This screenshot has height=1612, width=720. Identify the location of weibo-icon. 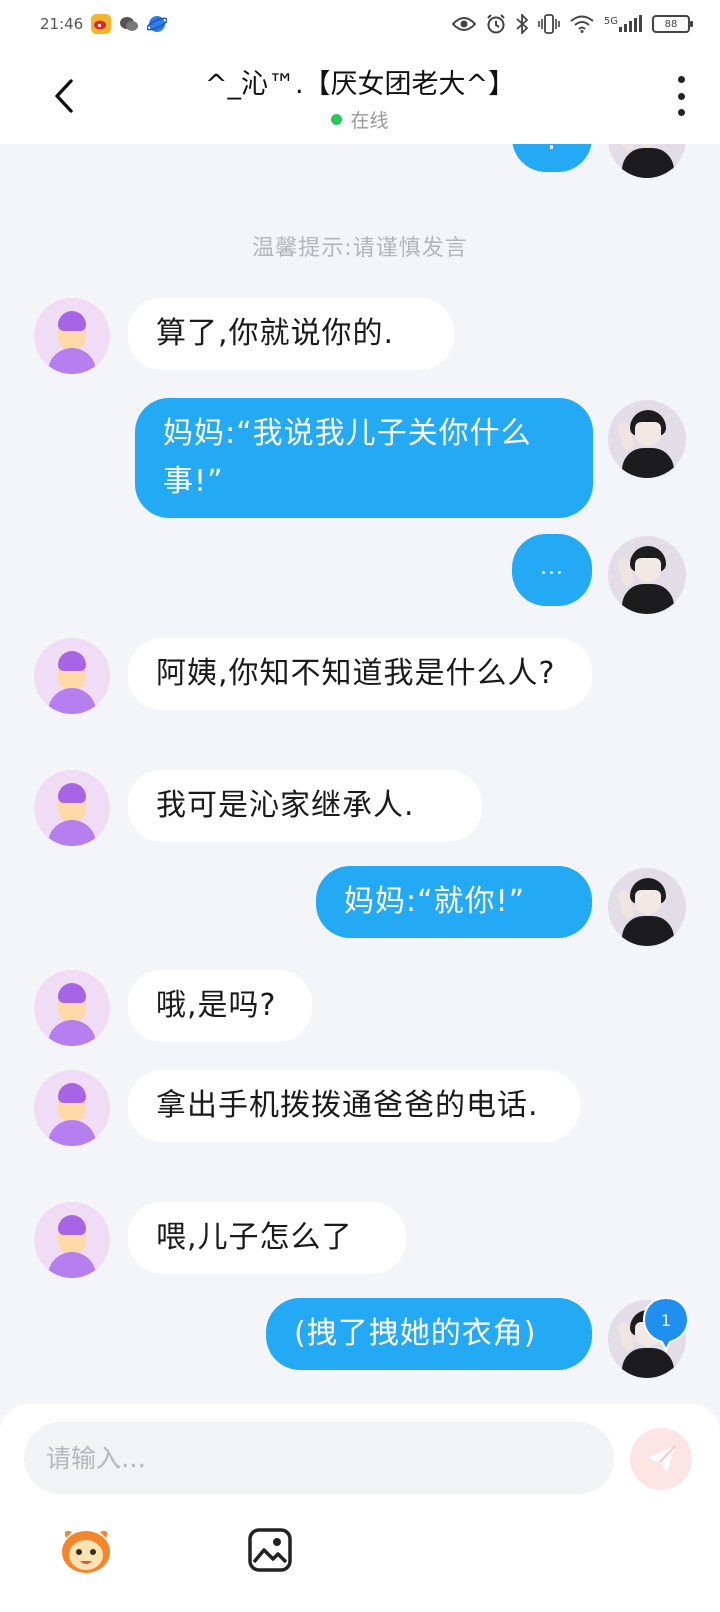
(101, 24).